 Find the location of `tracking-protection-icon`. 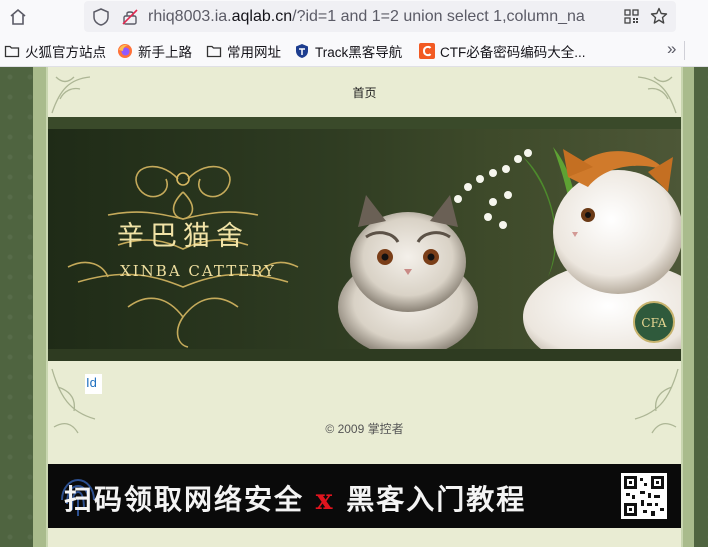

tracking-protection-icon is located at coordinates (101, 17).